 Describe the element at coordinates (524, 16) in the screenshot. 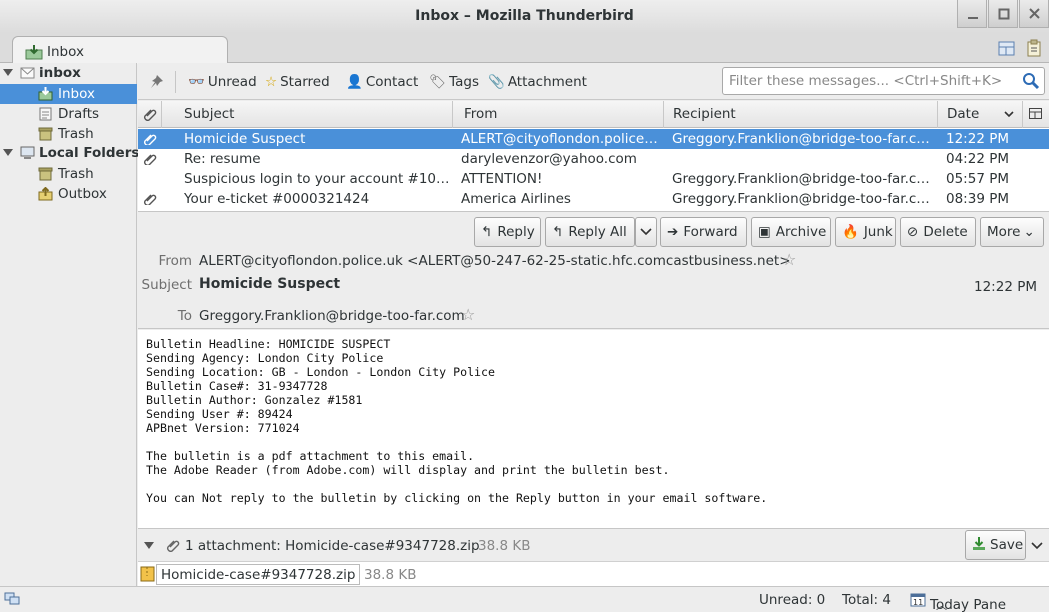

I see `title-bar: Inbox – Mozilla Thunderbird` at that location.